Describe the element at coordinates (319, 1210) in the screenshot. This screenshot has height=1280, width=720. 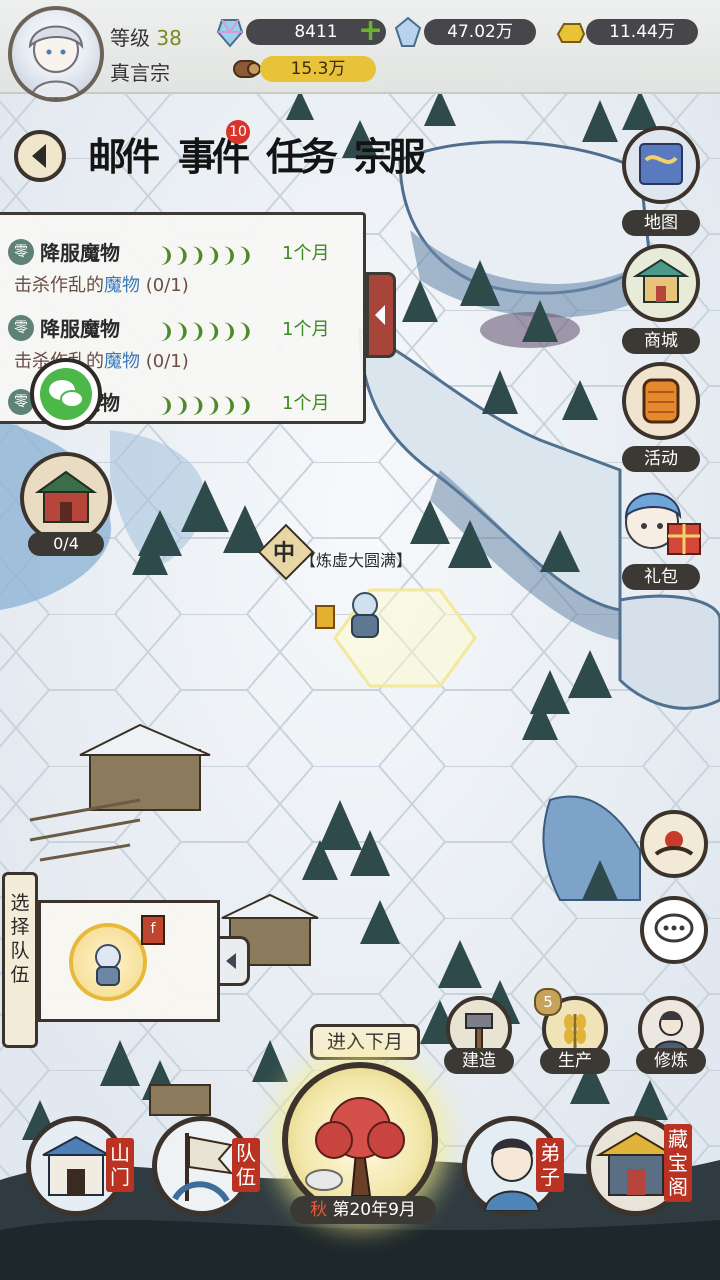
I see `season-label: 秋` at that location.